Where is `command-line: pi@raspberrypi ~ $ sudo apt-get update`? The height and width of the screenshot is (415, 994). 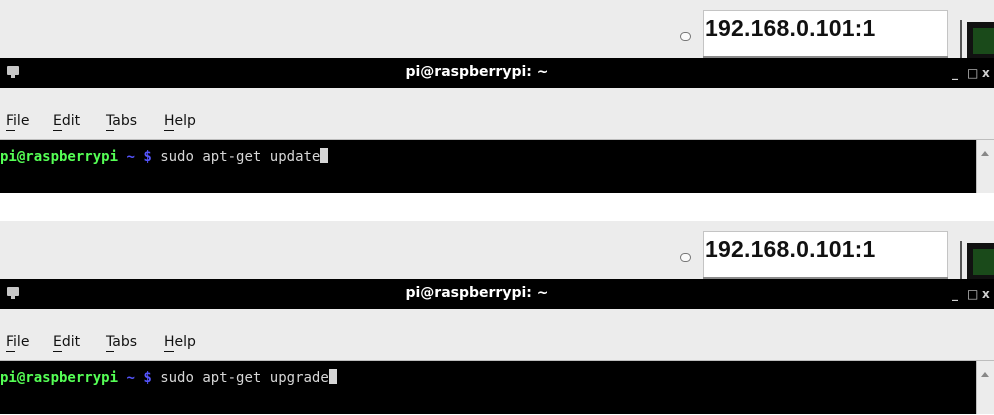 command-line: pi@raspberrypi ~ $ sudo apt-get update is located at coordinates (164, 157).